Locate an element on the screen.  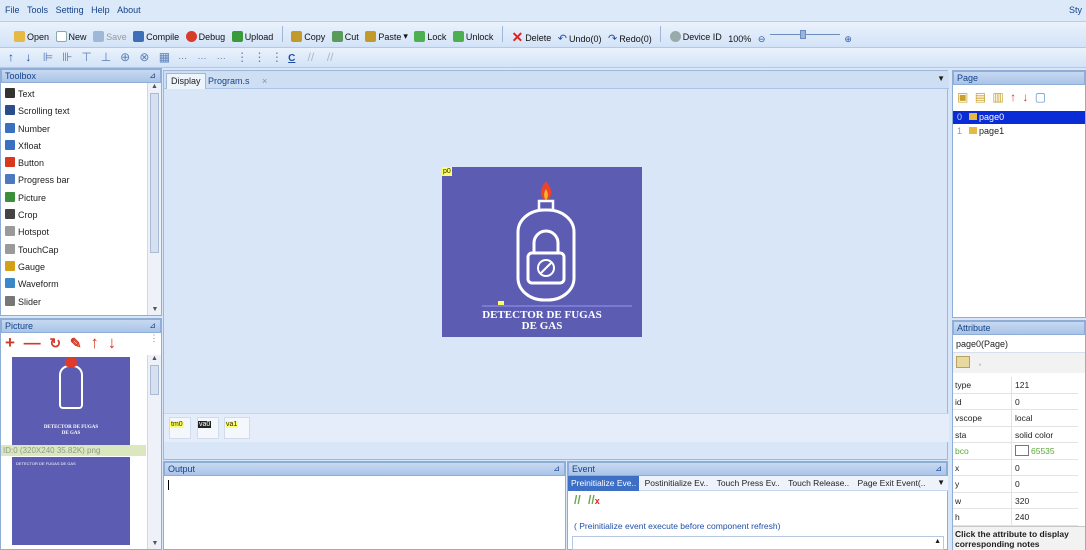
delete-button: ✕ Delete is located at coordinates (531, 37).